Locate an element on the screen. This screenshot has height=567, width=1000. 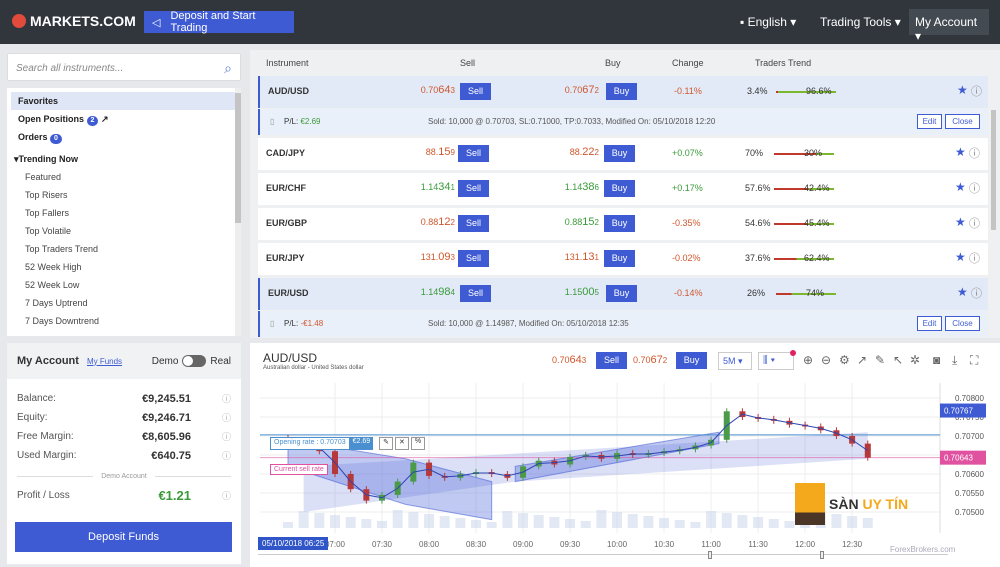
language-menu: ▪ English ▾ is located at coordinates (768, 22).